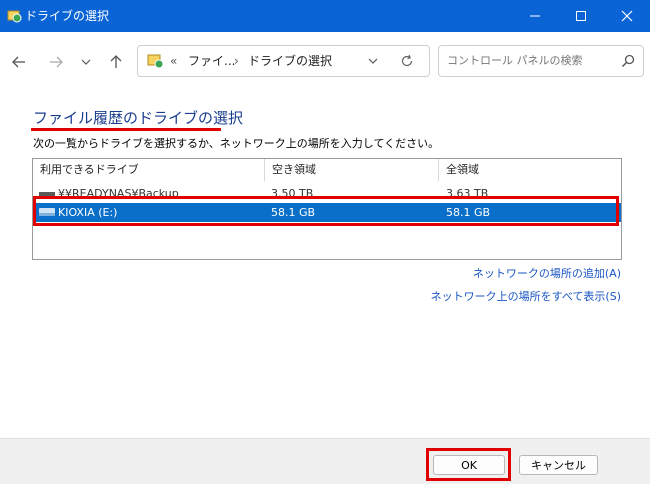 Image resolution: width=650 pixels, height=484 pixels. Describe the element at coordinates (148, 170) in the screenshot. I see `column-header-drive: 利用できるドライブ` at that location.